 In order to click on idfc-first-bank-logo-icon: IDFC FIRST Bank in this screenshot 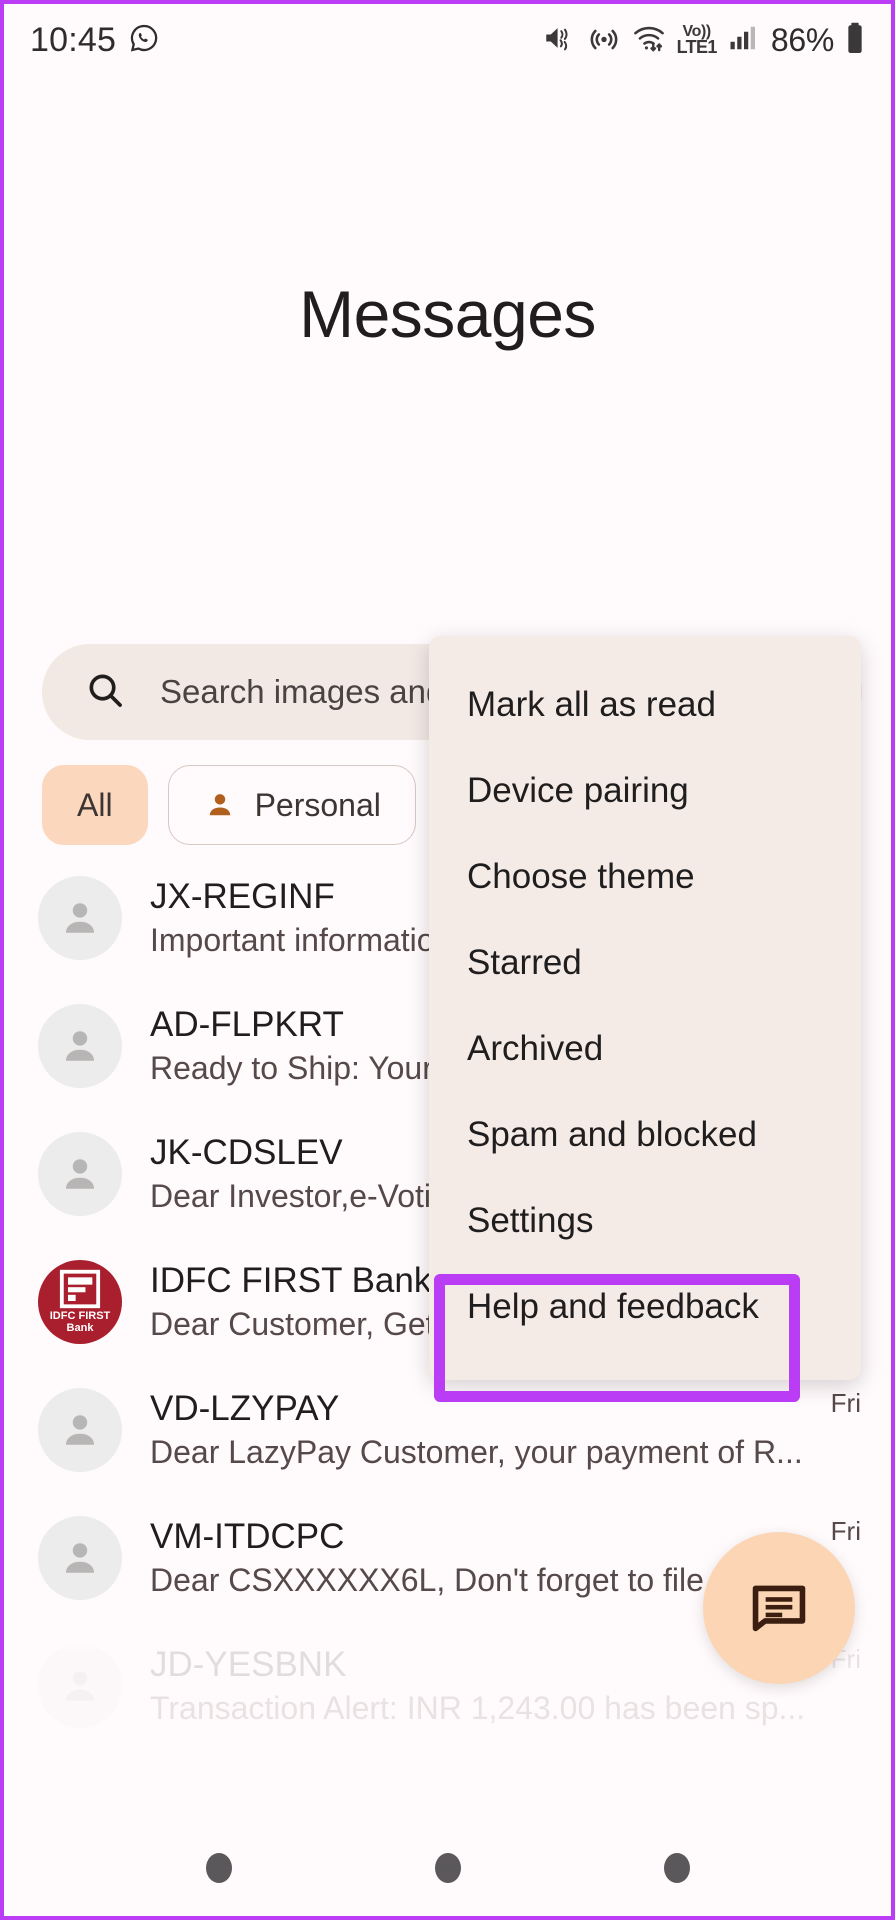, I will do `click(80, 1302)`.